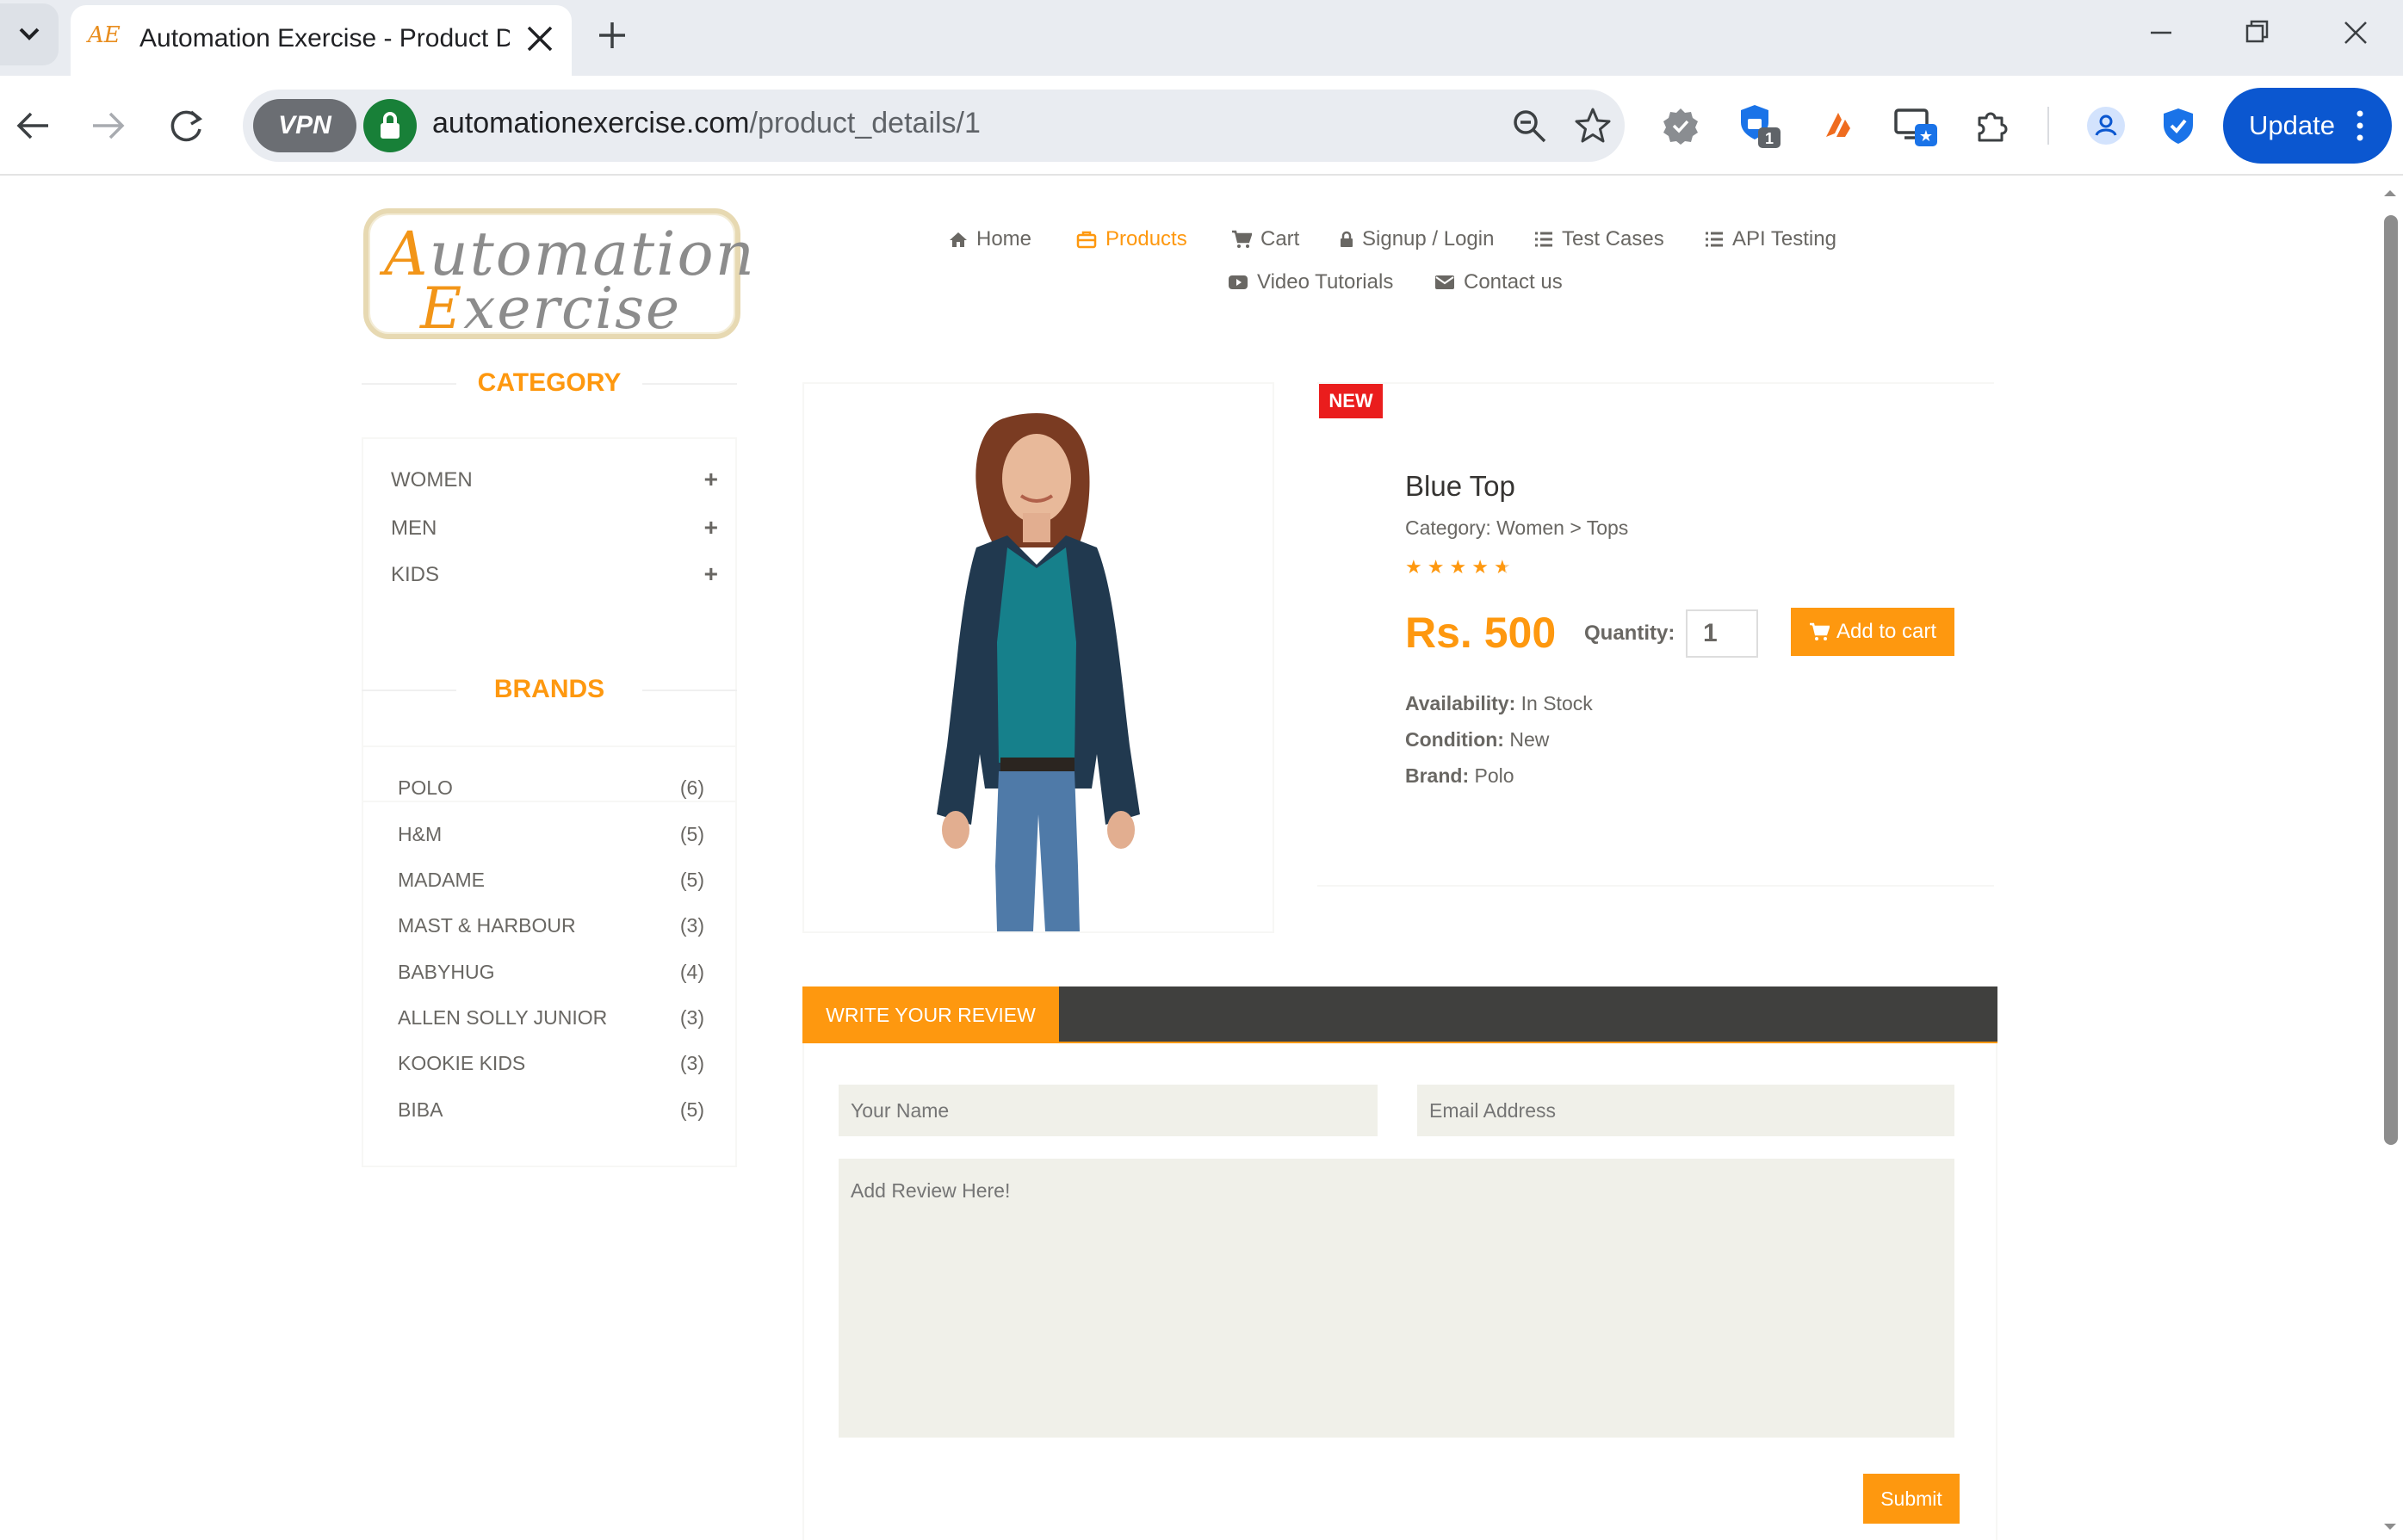  What do you see at coordinates (550, 383) in the screenshot?
I see `category-heading: CATEGORY` at bounding box center [550, 383].